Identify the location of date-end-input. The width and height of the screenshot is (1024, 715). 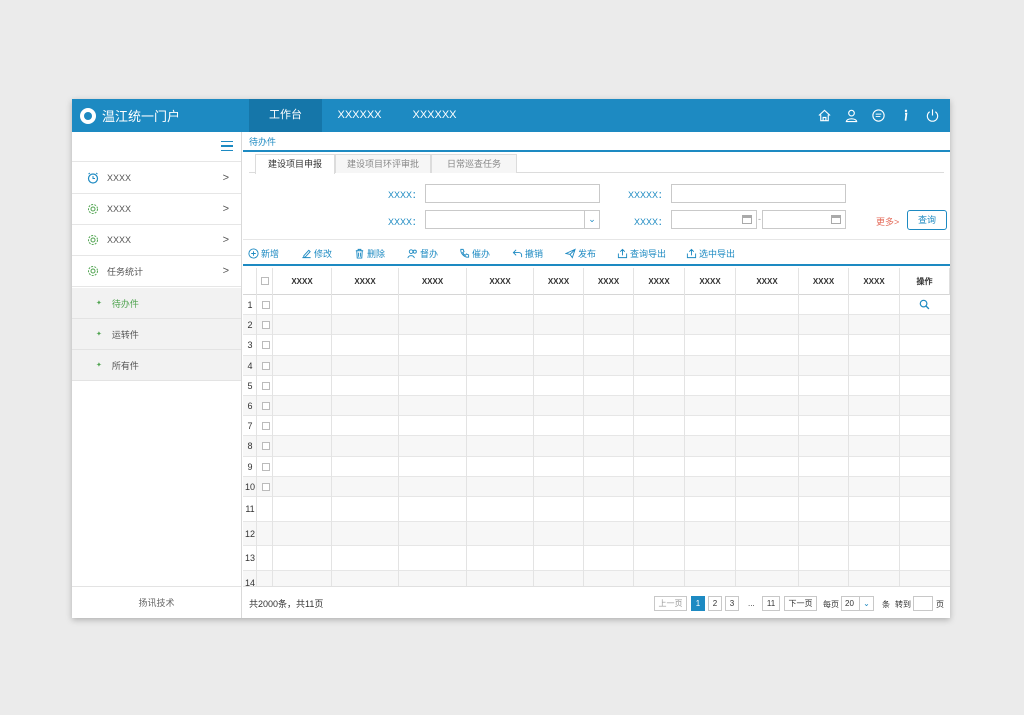
(804, 219).